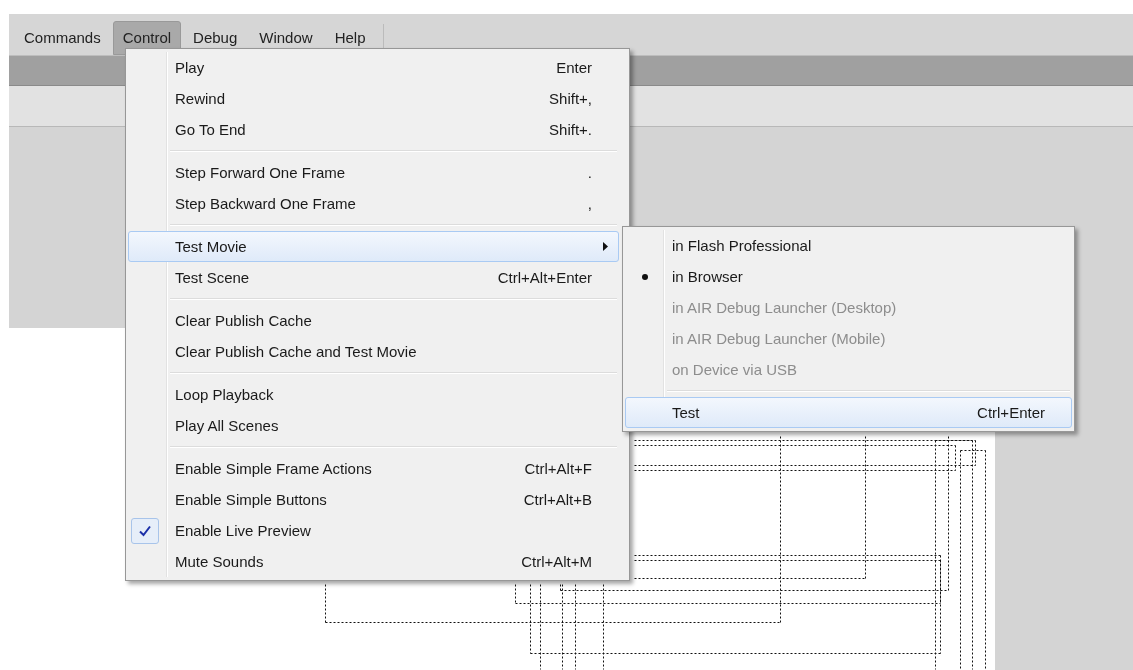 The image size is (1133, 670). Describe the element at coordinates (373, 351) in the screenshot. I see `menu-item: Clear Publish Cache and Test Movie` at that location.